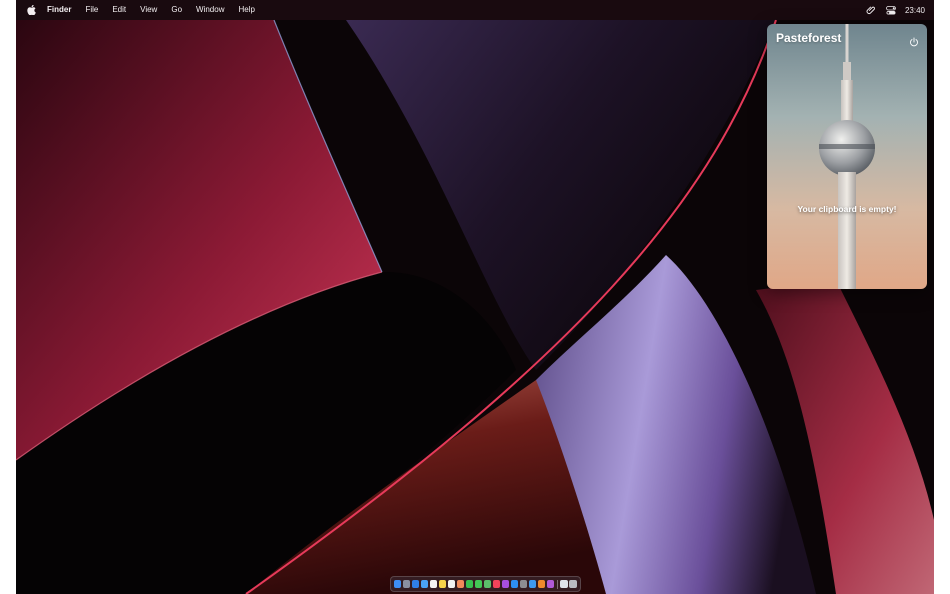  What do you see at coordinates (564, 584) in the screenshot?
I see `dock-downloads-stack-icon` at bounding box center [564, 584].